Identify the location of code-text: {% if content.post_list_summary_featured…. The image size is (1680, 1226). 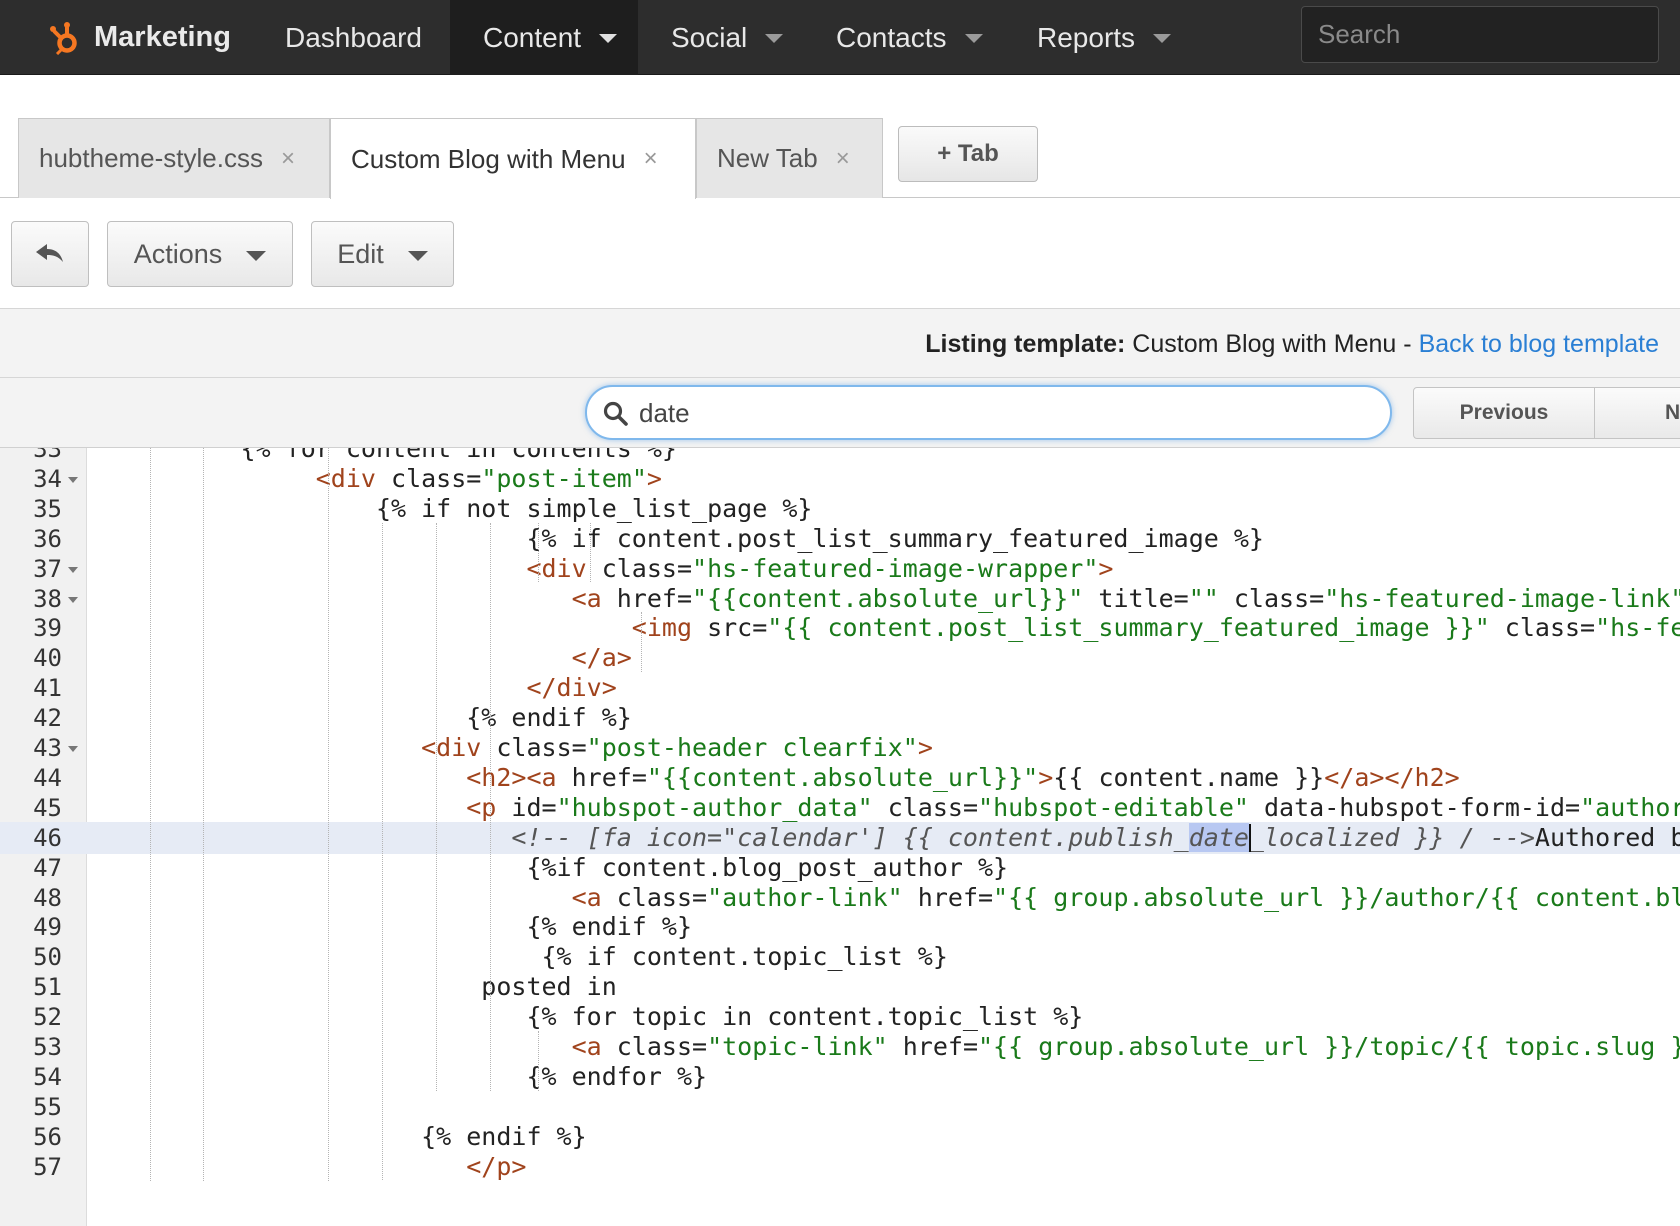
(895, 538).